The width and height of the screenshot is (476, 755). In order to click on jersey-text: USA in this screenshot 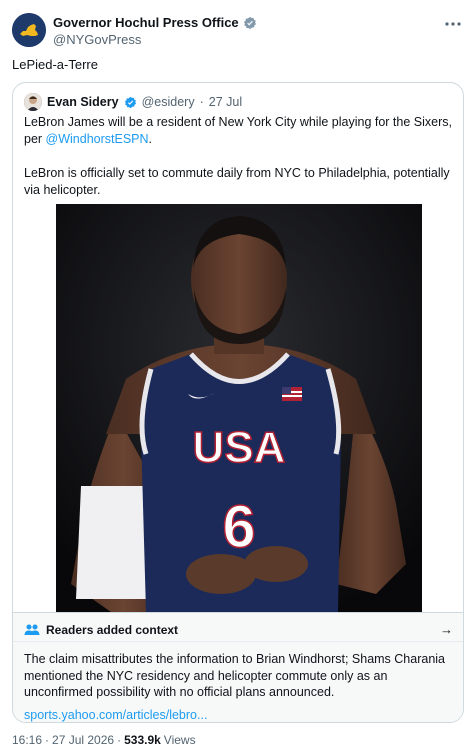, I will do `click(239, 447)`.